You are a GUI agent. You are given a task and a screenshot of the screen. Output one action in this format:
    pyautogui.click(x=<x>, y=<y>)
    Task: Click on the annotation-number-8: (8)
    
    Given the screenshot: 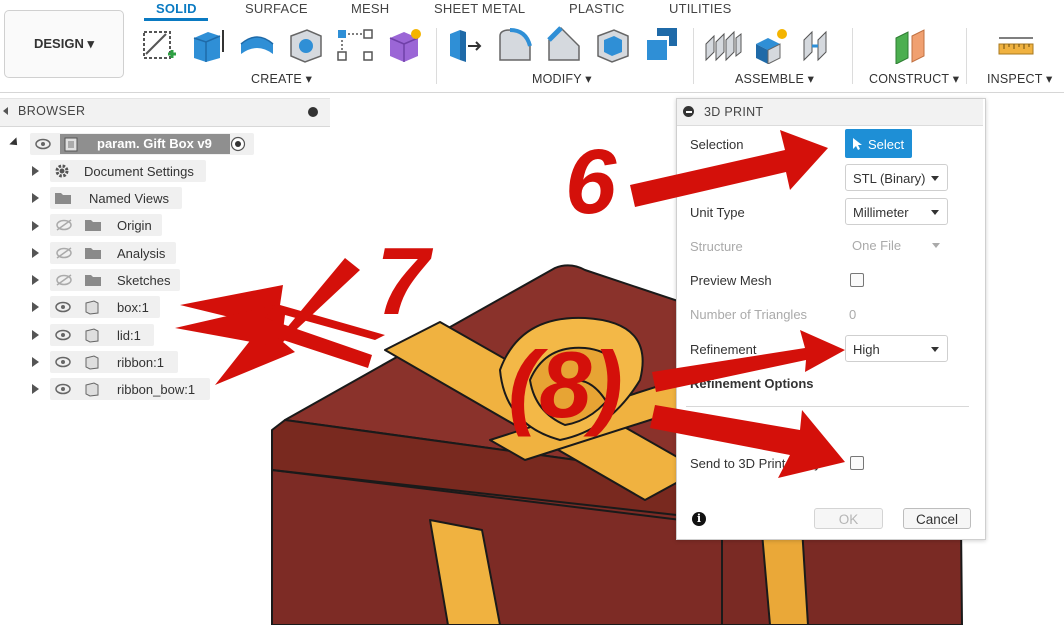 What is the action you would take?
    pyautogui.click(x=565, y=384)
    